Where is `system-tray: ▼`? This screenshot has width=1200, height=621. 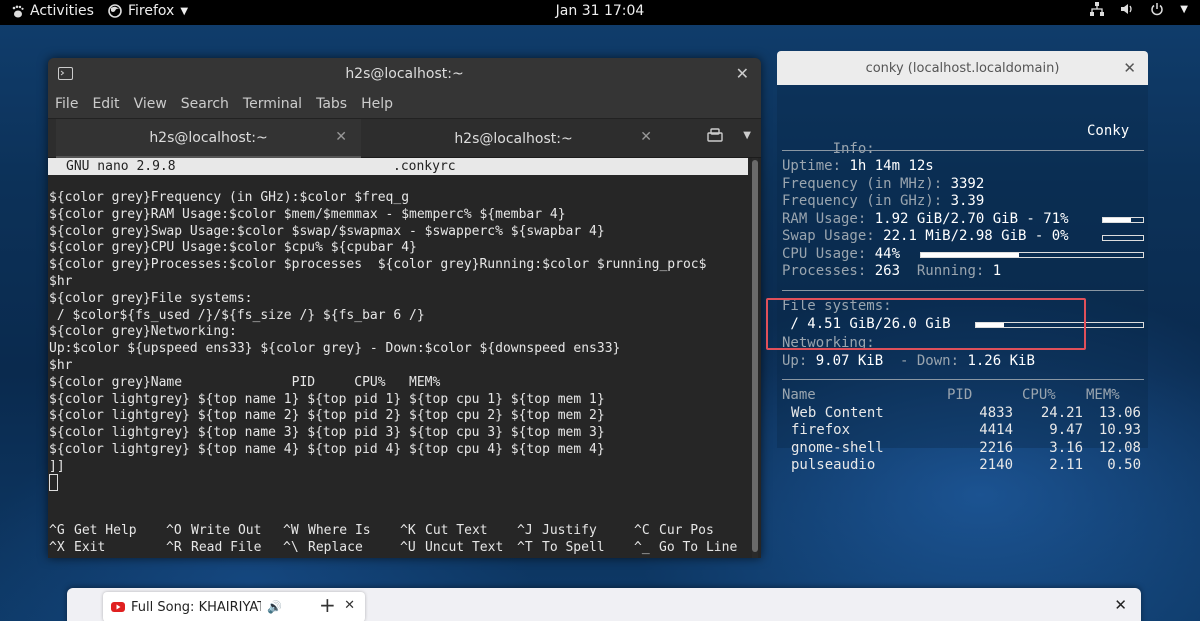
system-tray: ▼ is located at coordinates (1139, 9).